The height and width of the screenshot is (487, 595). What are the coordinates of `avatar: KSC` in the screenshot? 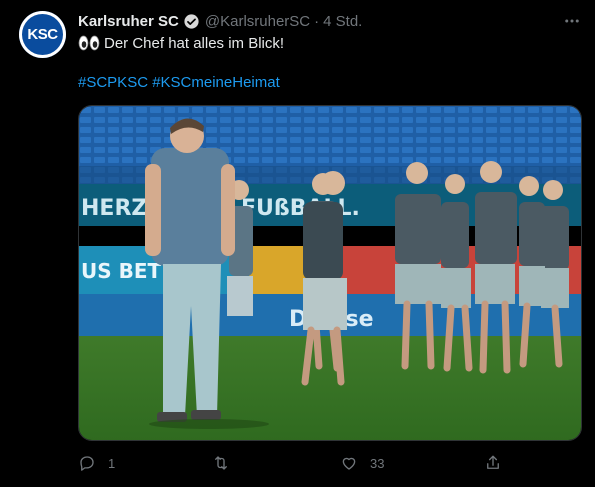 It's located at (42, 34).